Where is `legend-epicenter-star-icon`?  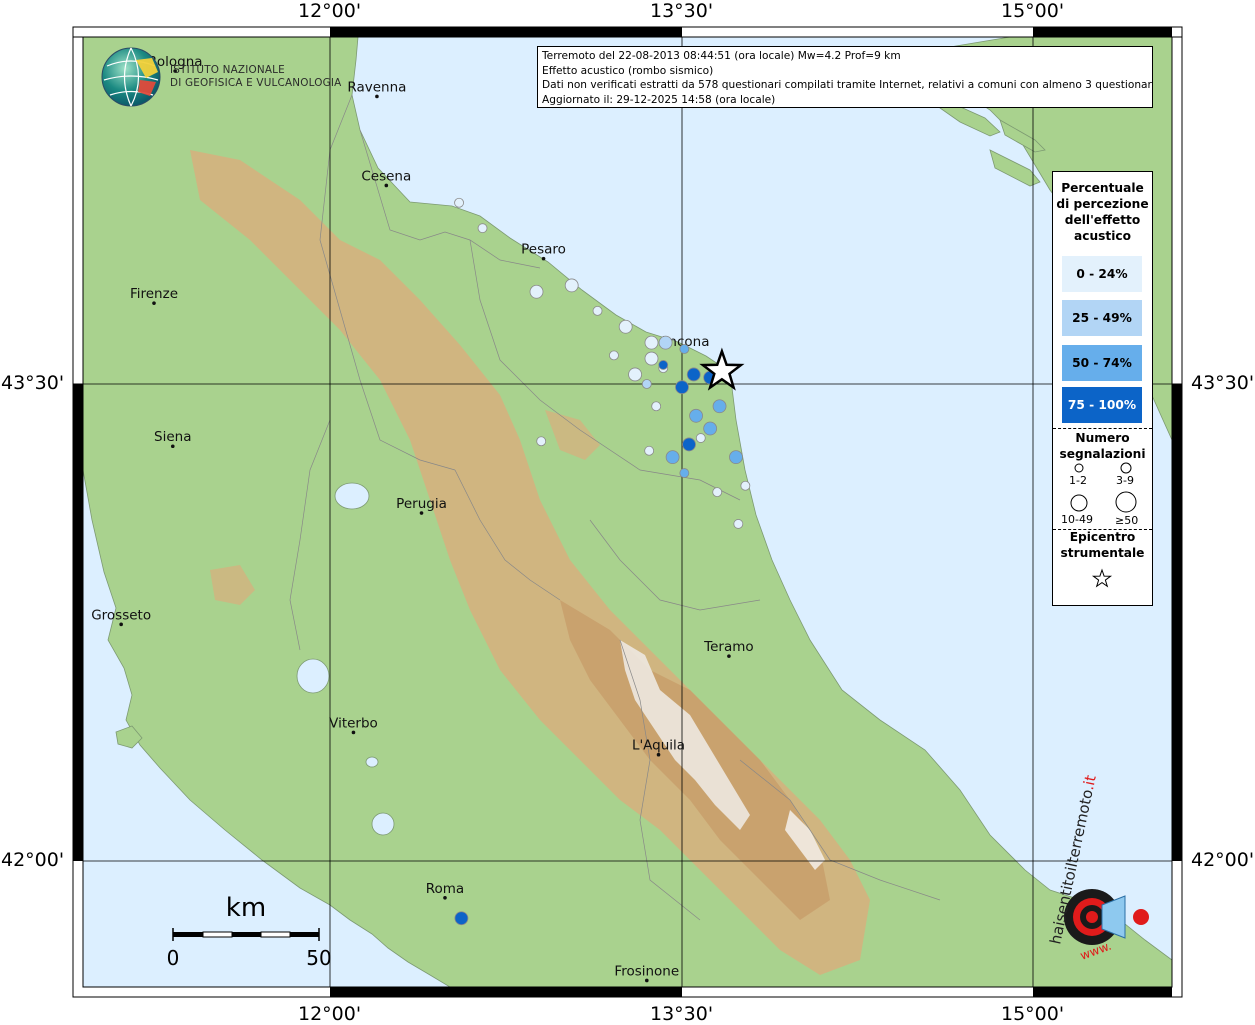
legend-epicenter-star-icon is located at coordinates (1102, 578).